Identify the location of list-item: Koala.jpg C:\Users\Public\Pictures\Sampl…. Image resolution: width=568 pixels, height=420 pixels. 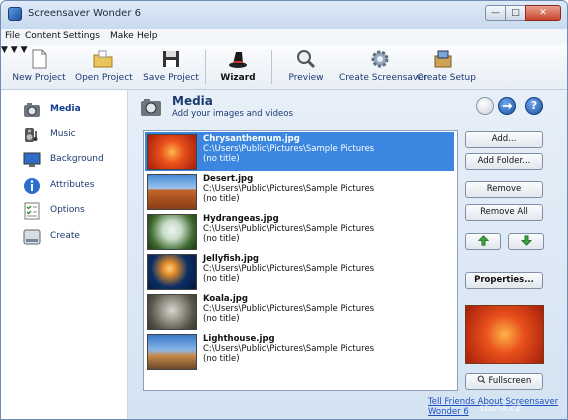
(299, 311).